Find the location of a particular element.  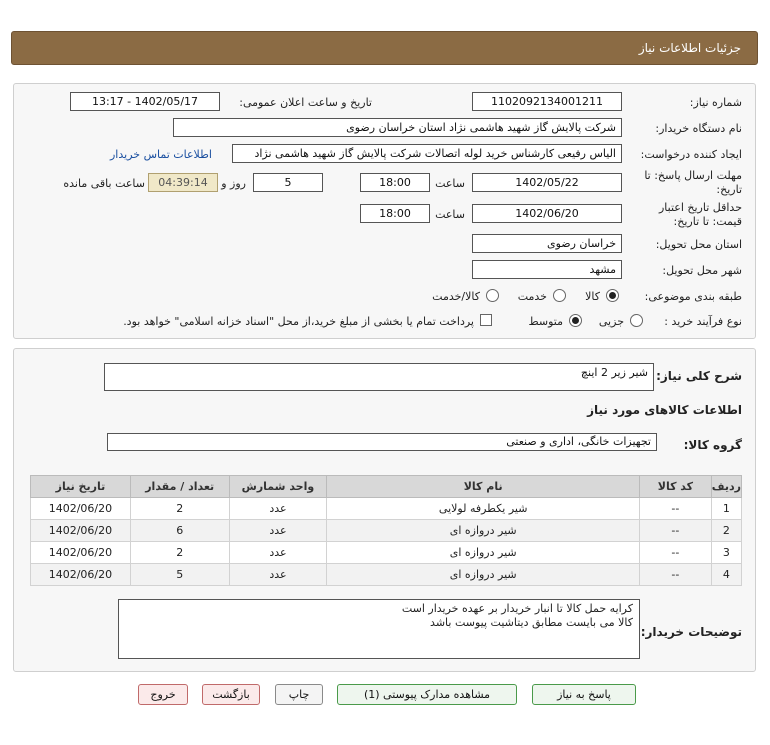

validity-time-field: 18:00 is located at coordinates (395, 213).